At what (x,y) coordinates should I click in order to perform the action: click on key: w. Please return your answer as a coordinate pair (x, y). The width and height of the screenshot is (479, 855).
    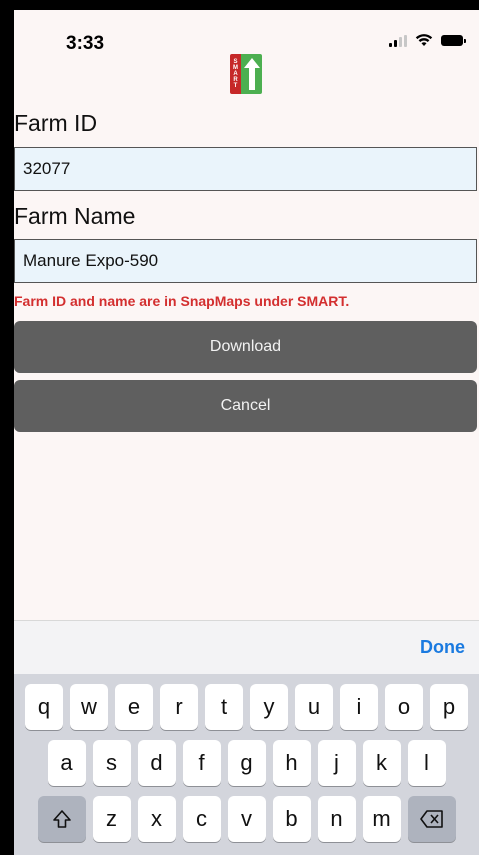
    Looking at the image, I should click on (89, 707).